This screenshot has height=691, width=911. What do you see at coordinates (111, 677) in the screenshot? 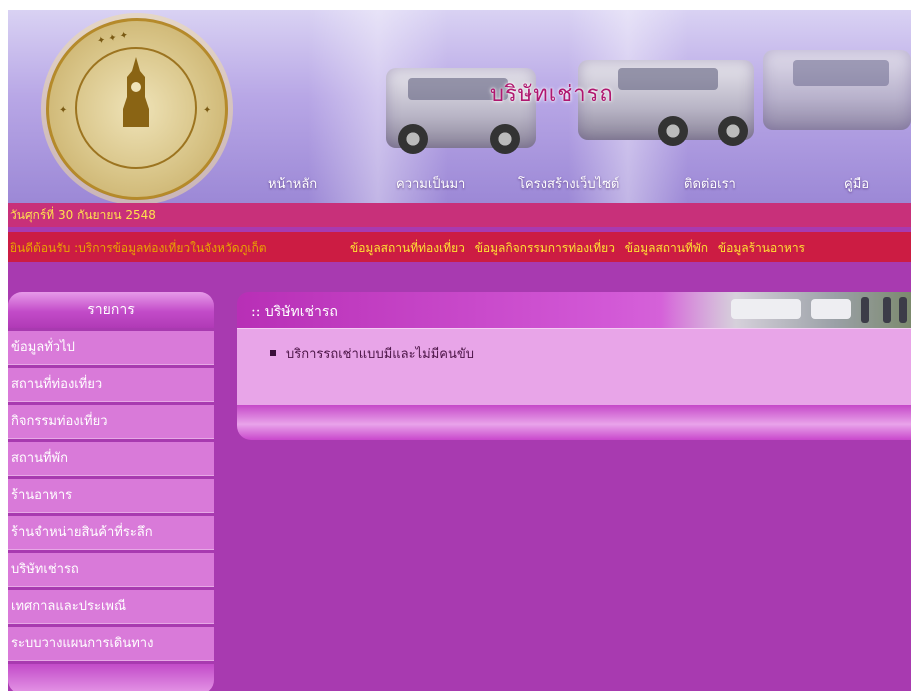
I see `sidebar-footer` at bounding box center [111, 677].